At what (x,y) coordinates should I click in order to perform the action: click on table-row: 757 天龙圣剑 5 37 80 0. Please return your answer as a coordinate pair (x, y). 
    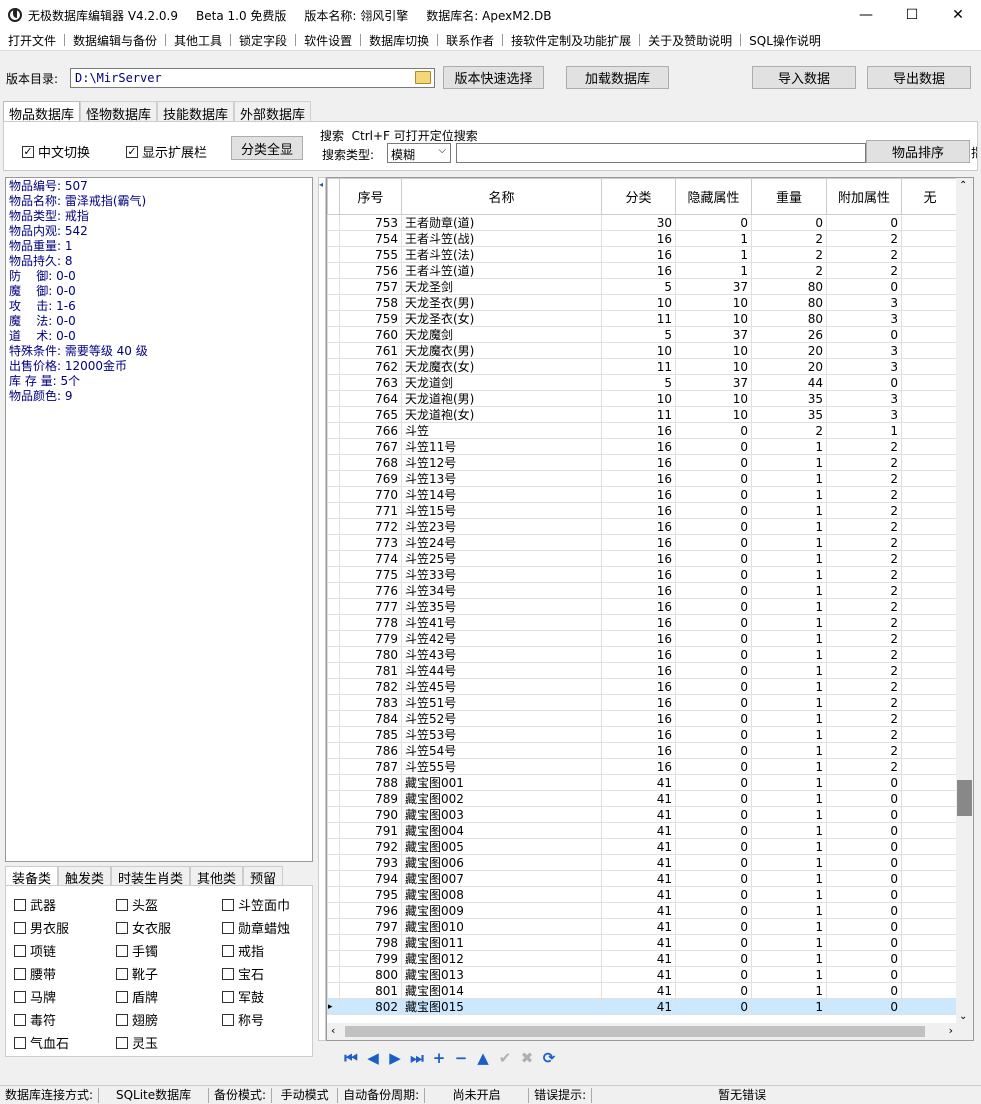
    Looking at the image, I should click on (643, 286).